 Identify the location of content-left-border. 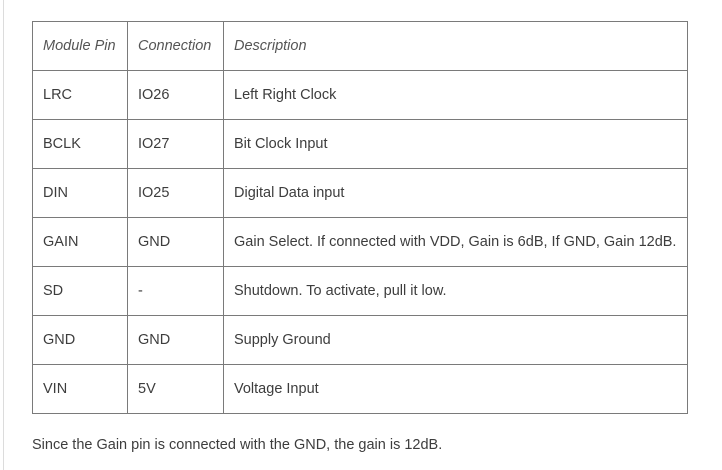
(3, 235).